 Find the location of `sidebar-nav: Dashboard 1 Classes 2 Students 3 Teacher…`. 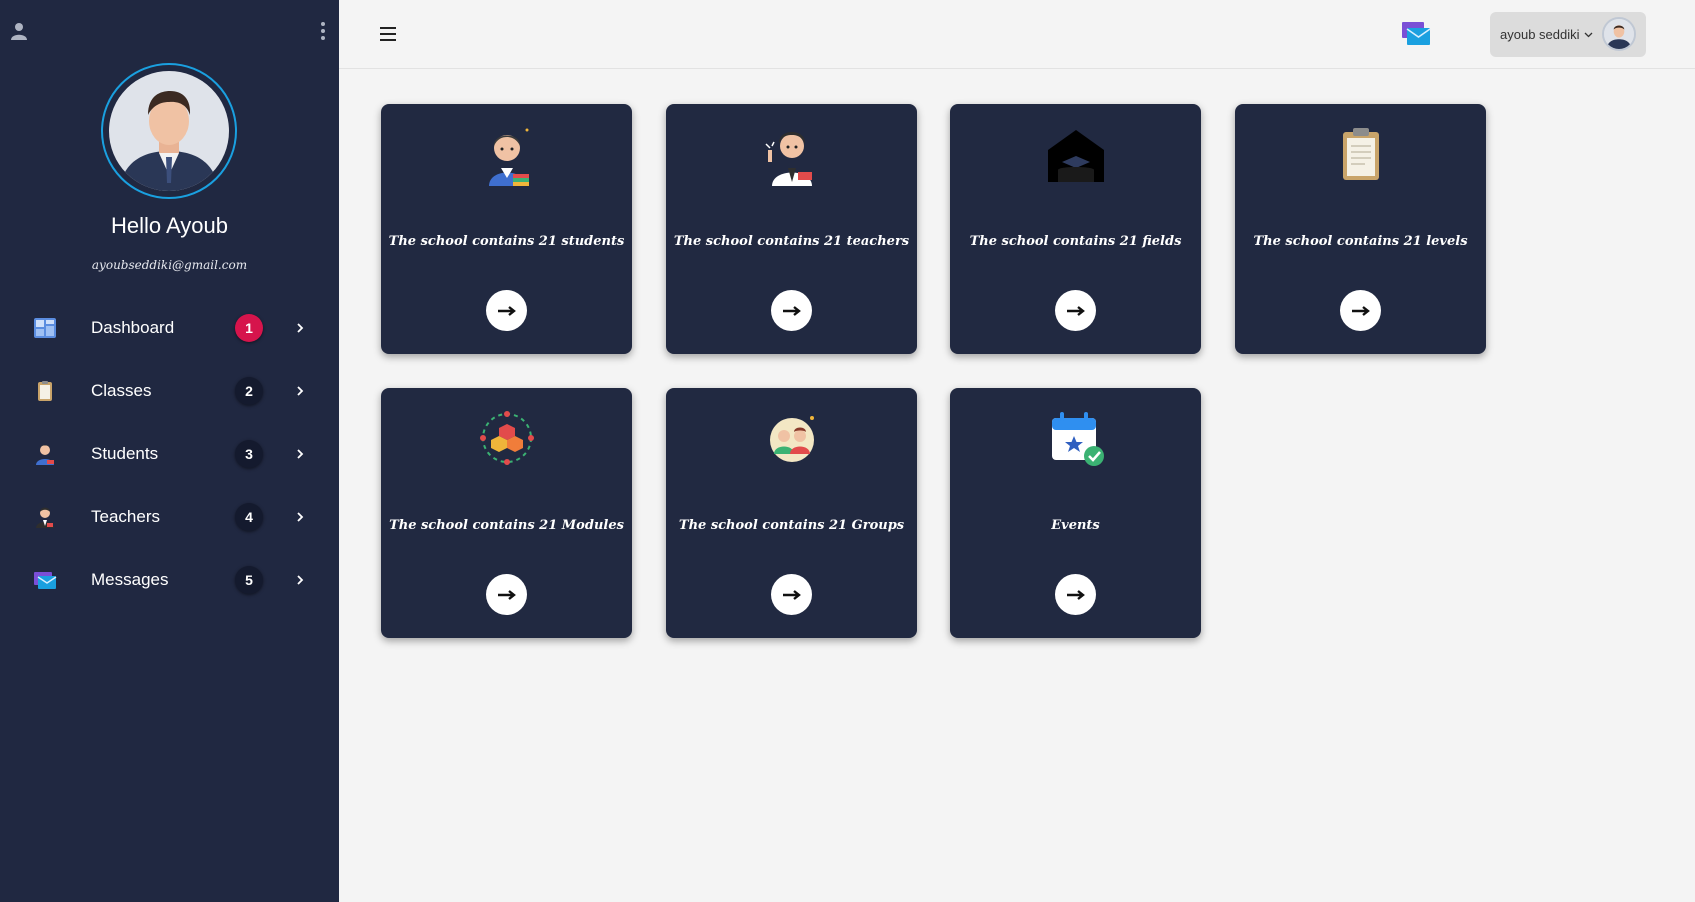

sidebar-nav: Dashboard 1 Classes 2 Students 3 Teacher… is located at coordinates (169, 453).